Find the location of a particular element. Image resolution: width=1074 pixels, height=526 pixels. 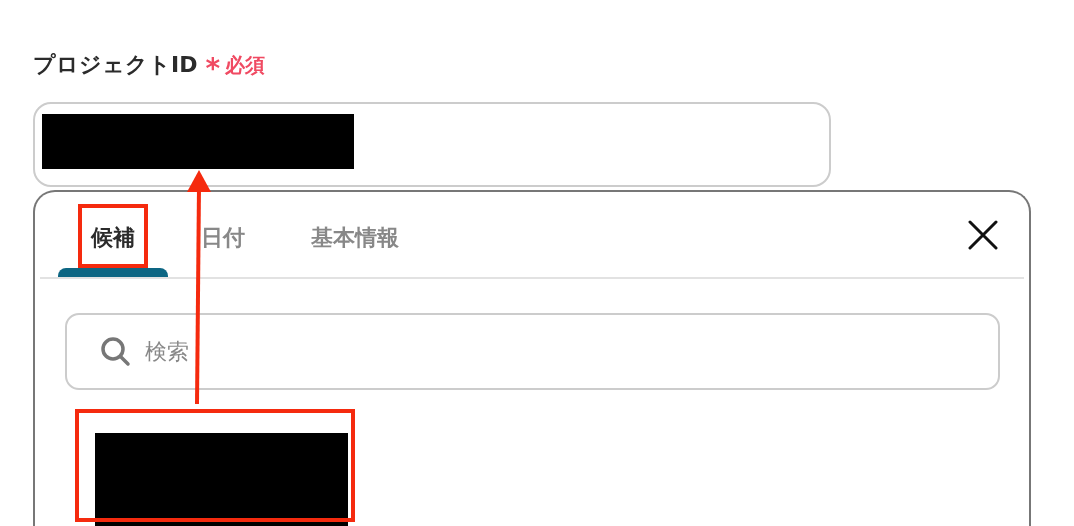

search-icon is located at coordinates (115, 351).